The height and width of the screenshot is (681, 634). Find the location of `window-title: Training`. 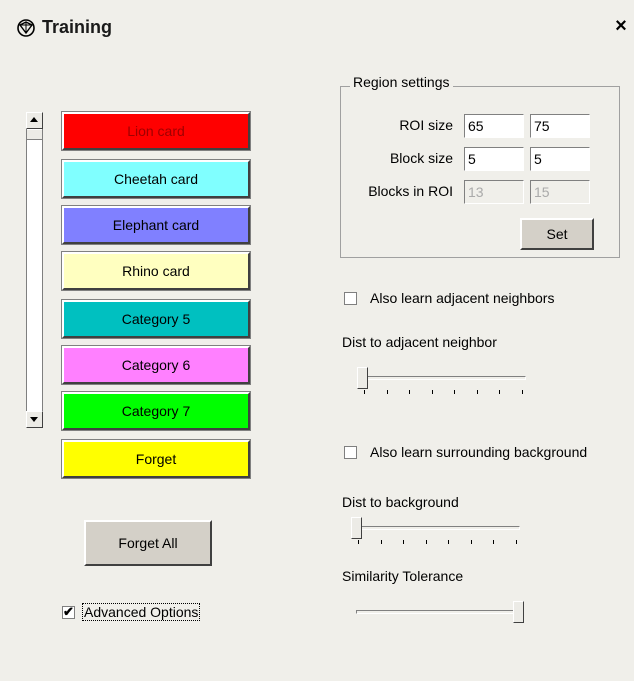

window-title: Training is located at coordinates (77, 27).